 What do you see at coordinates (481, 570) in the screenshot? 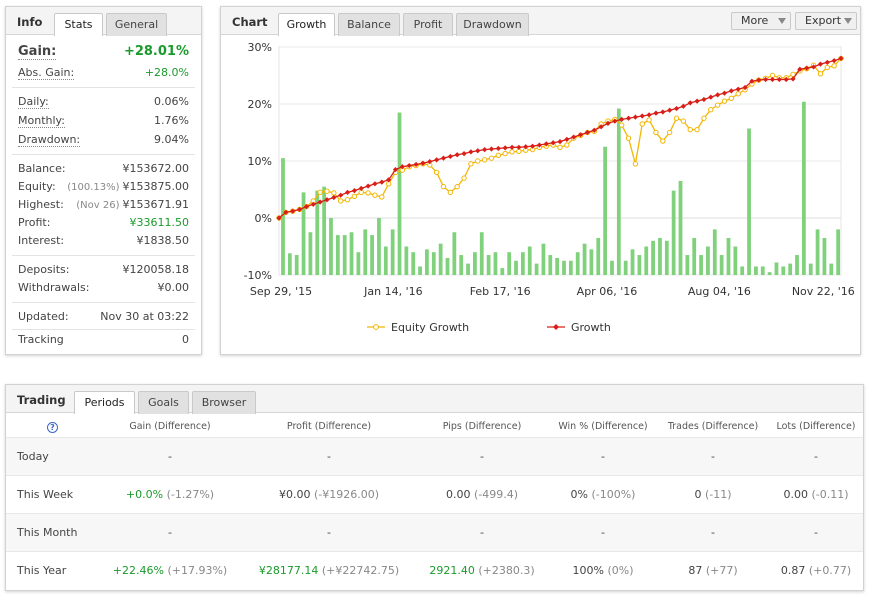
I see `pips-cell: 2921.40 (+2380.3)` at bounding box center [481, 570].